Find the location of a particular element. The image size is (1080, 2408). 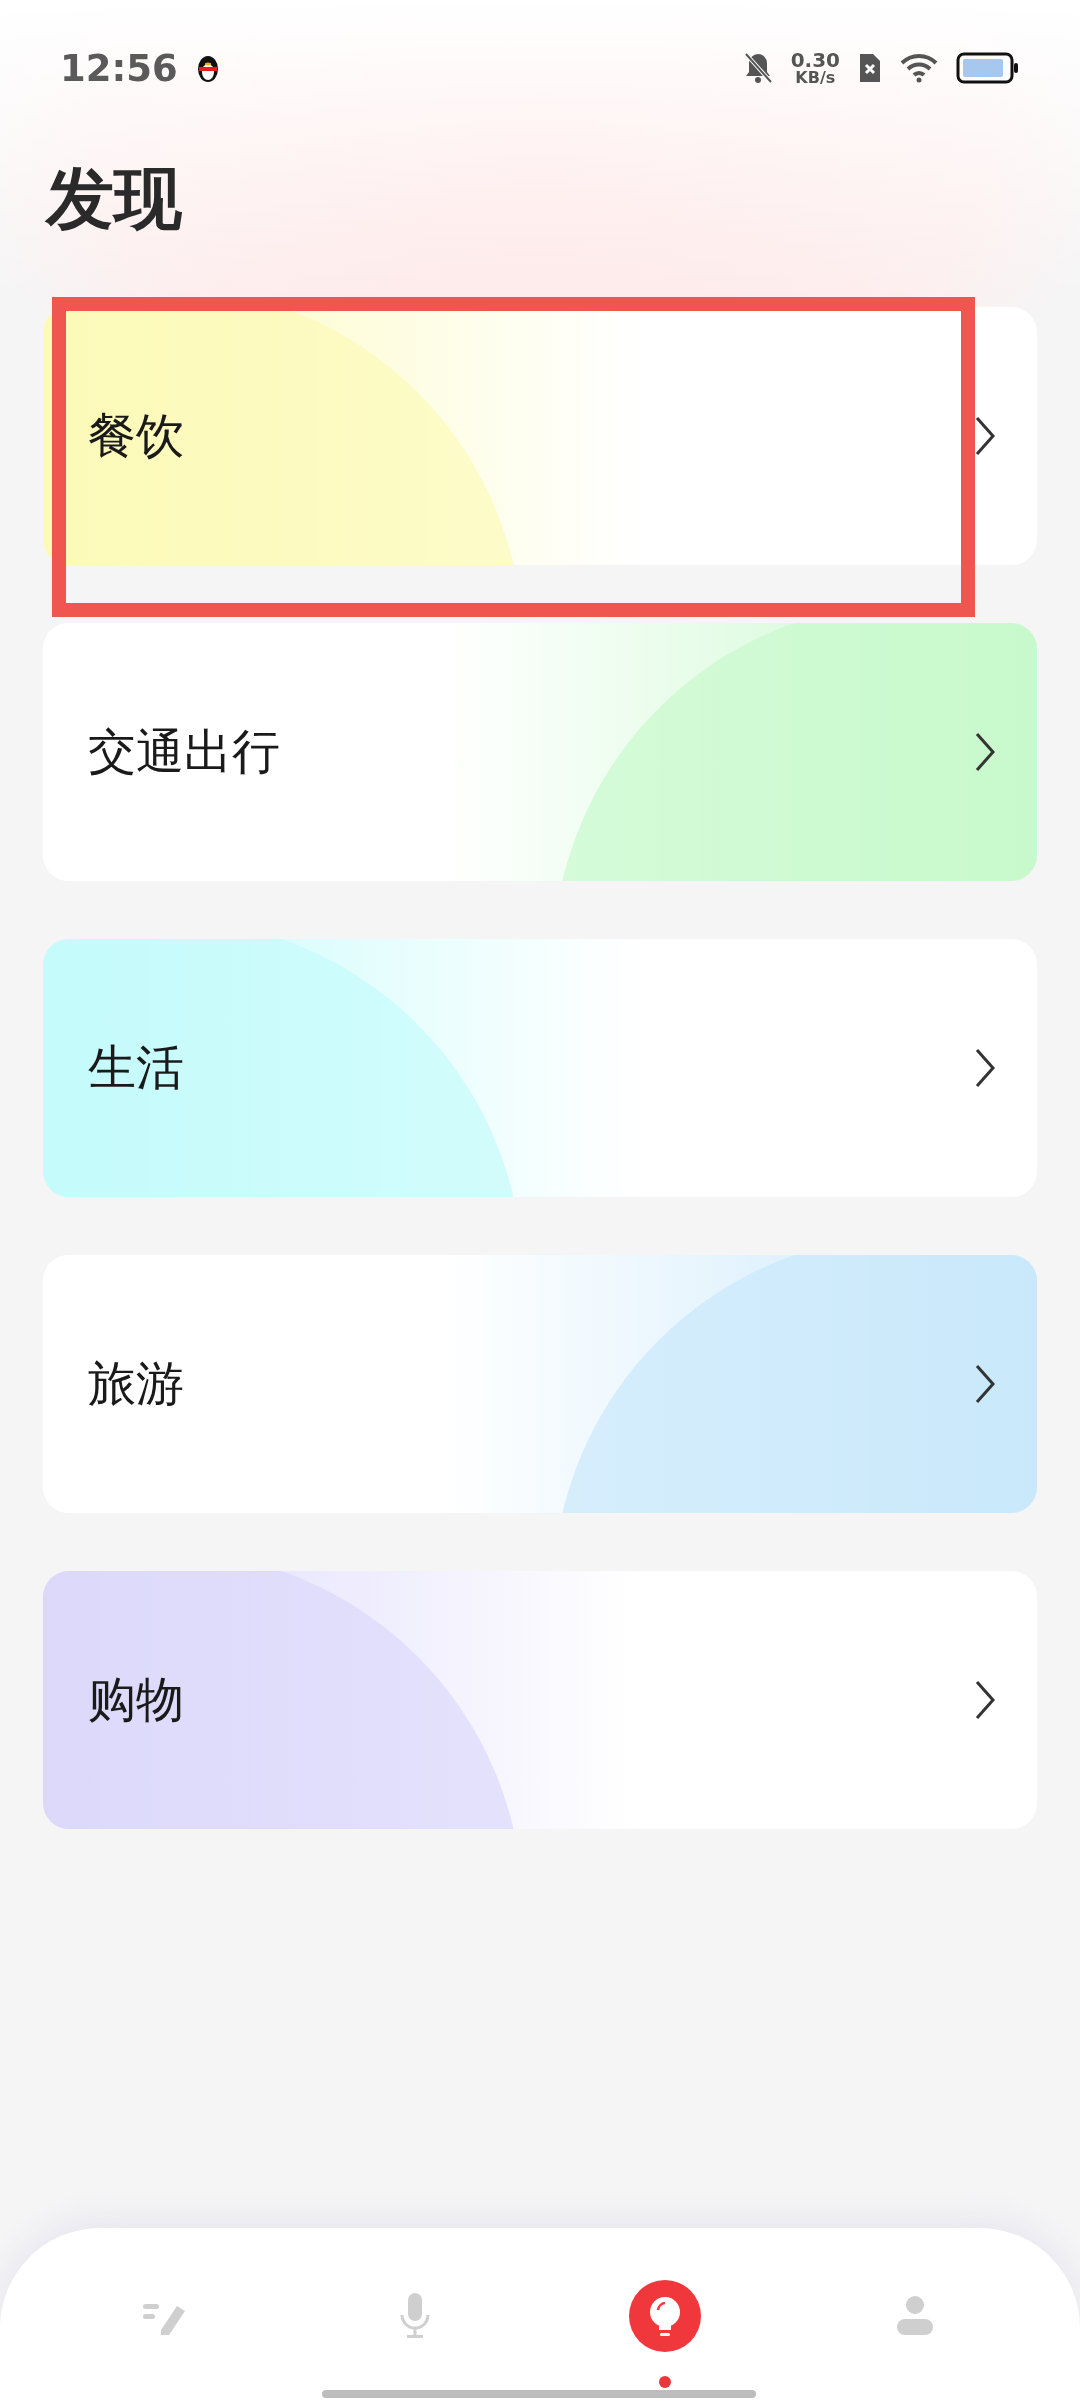

net-speed-unit: KB/s is located at coordinates (815, 78).